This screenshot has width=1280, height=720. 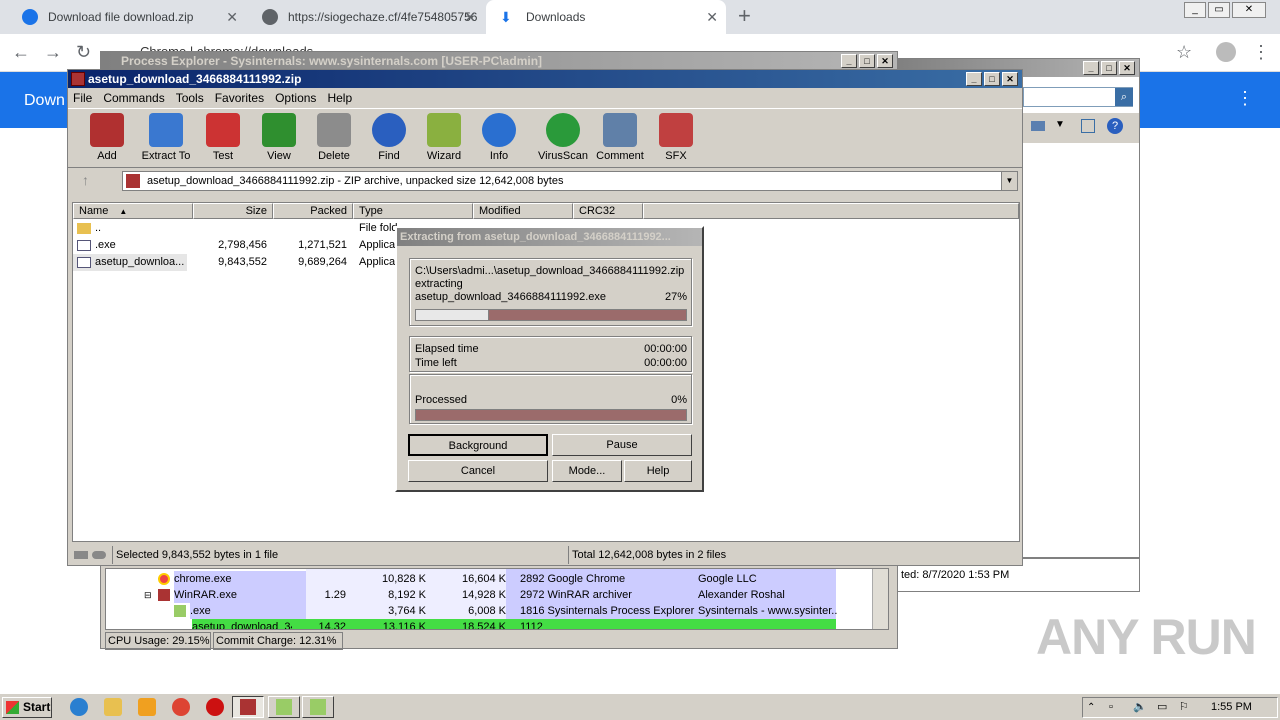 What do you see at coordinates (556, 17) in the screenshot?
I see `tab-title: Downloads` at bounding box center [556, 17].